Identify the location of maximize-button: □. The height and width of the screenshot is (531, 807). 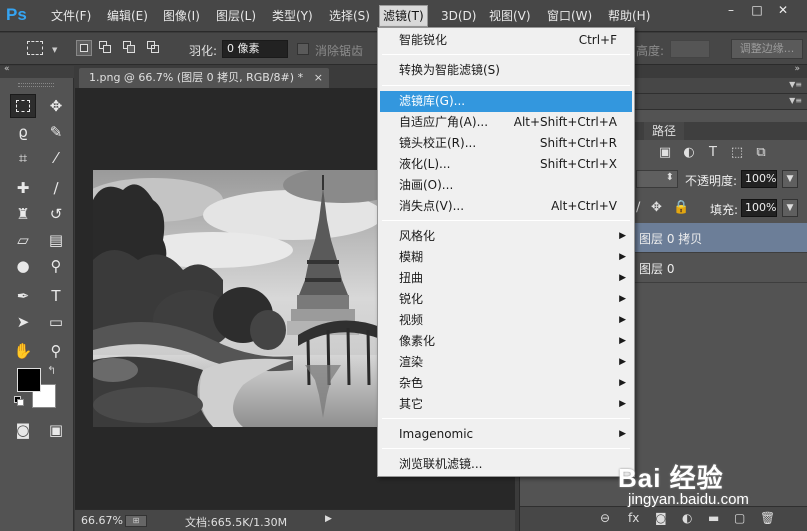
(757, 11).